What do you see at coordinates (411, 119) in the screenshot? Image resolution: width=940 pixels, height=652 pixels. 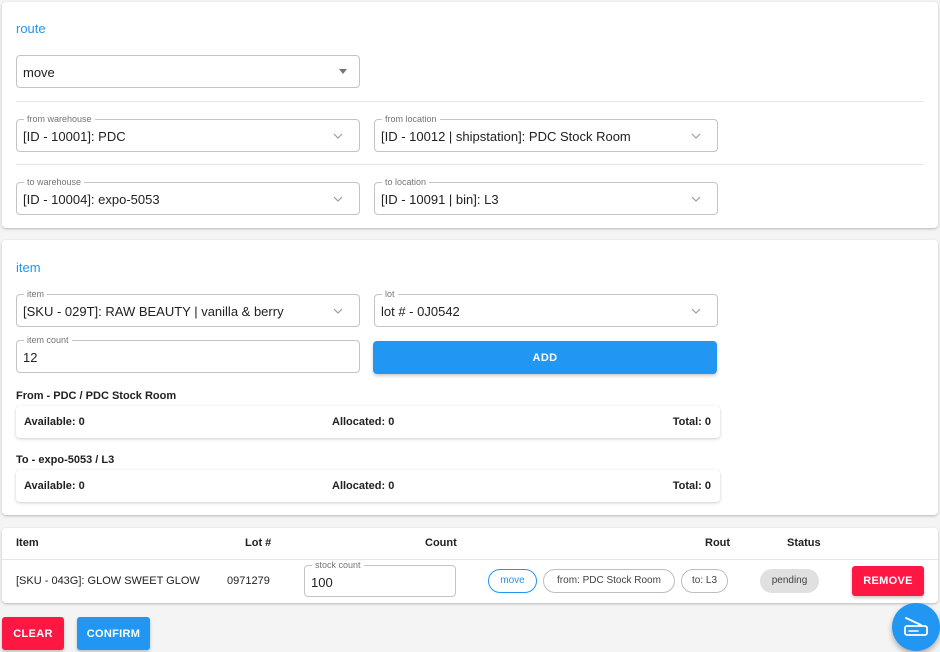 I see `from-location-label: from location` at bounding box center [411, 119].